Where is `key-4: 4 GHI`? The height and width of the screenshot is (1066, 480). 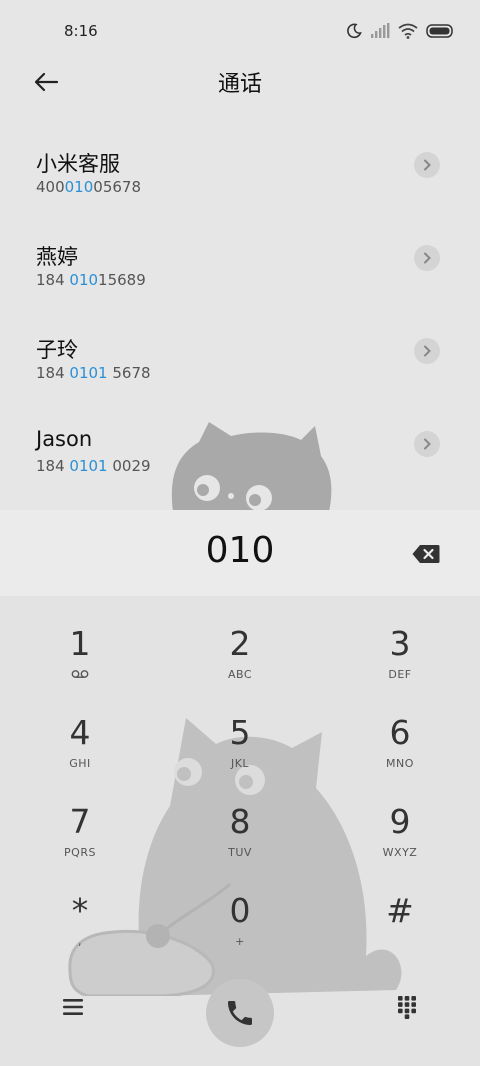
key-4: 4 GHI is located at coordinates (80, 753).